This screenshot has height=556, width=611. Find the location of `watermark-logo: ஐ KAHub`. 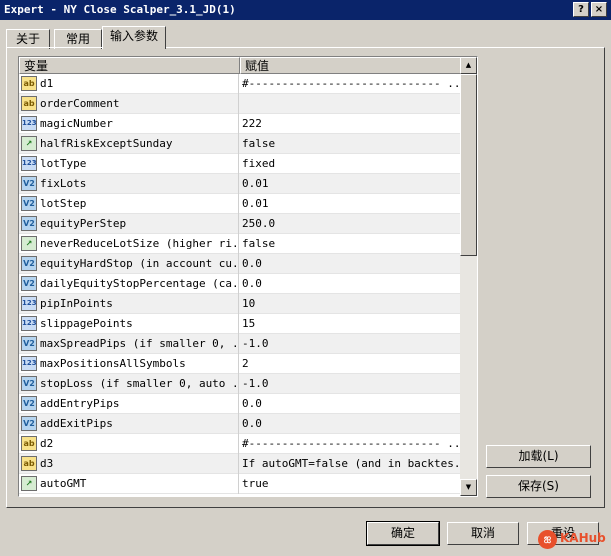

watermark-logo: ஐ KAHub is located at coordinates (572, 539).